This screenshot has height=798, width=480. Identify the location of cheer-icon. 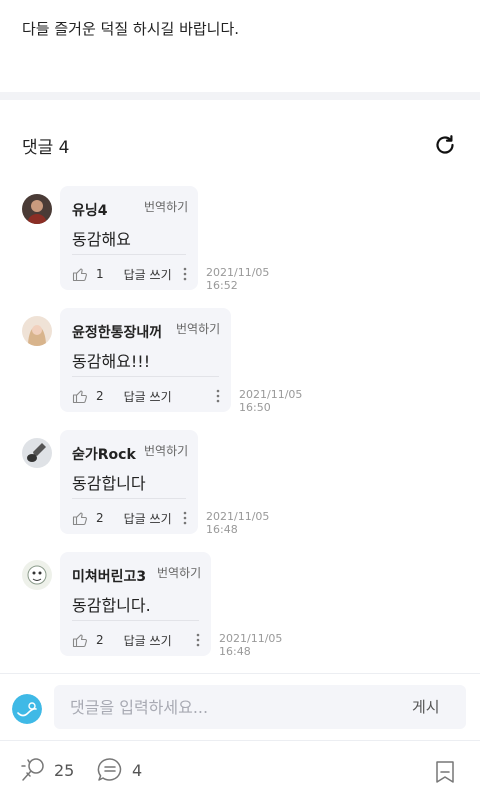
(33, 770).